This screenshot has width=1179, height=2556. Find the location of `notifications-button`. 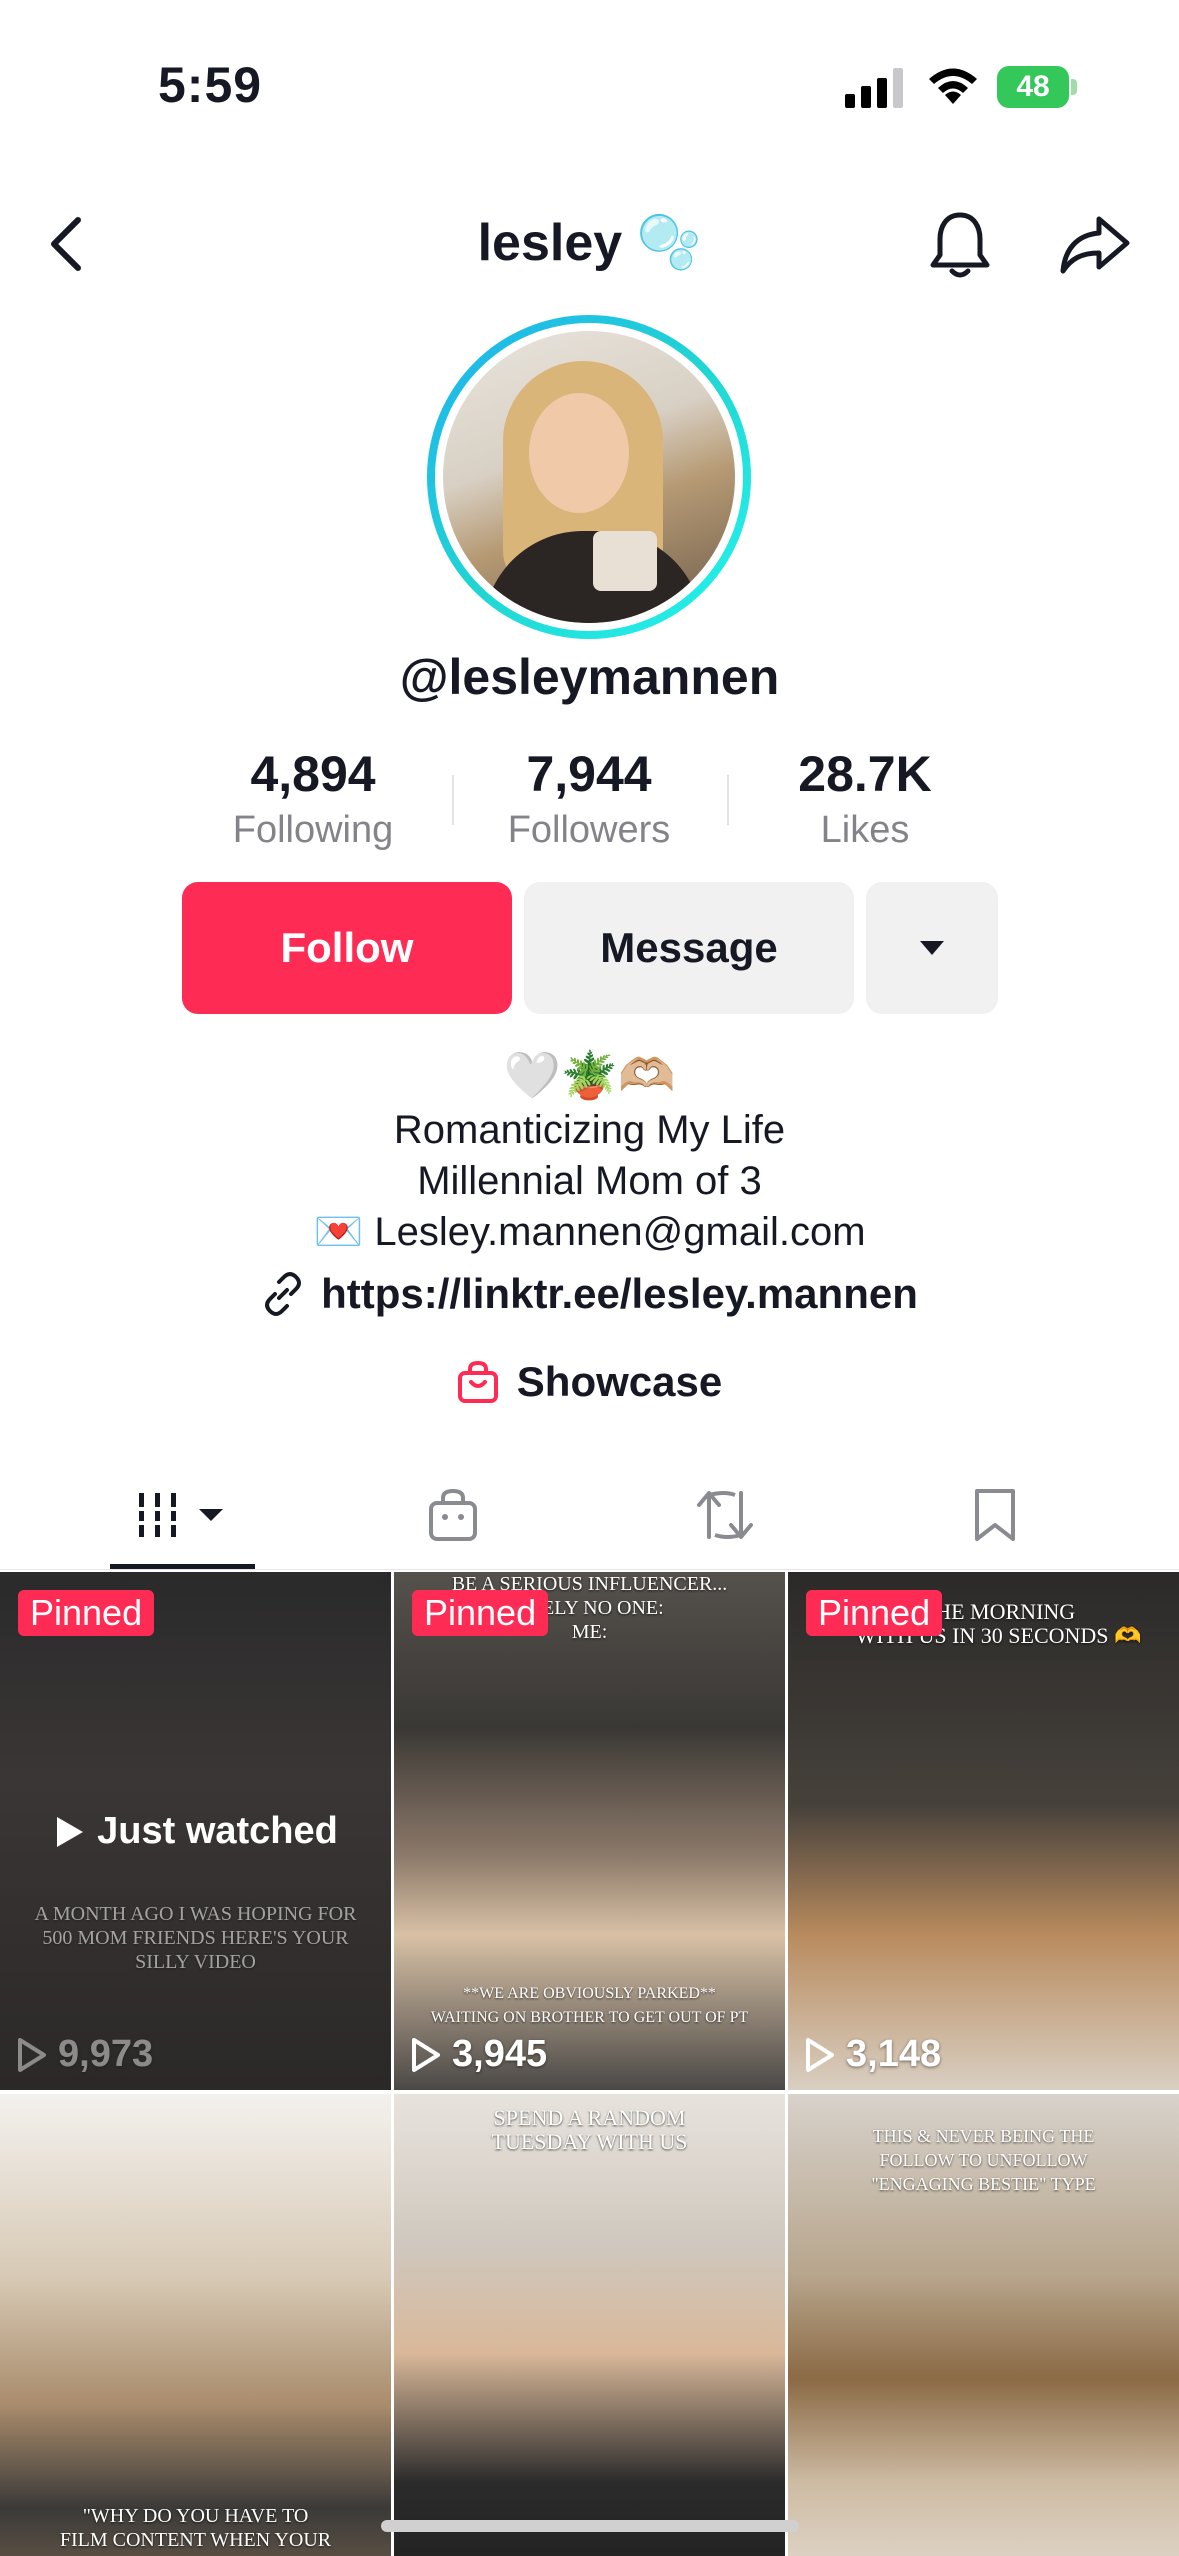

notifications-button is located at coordinates (960, 244).